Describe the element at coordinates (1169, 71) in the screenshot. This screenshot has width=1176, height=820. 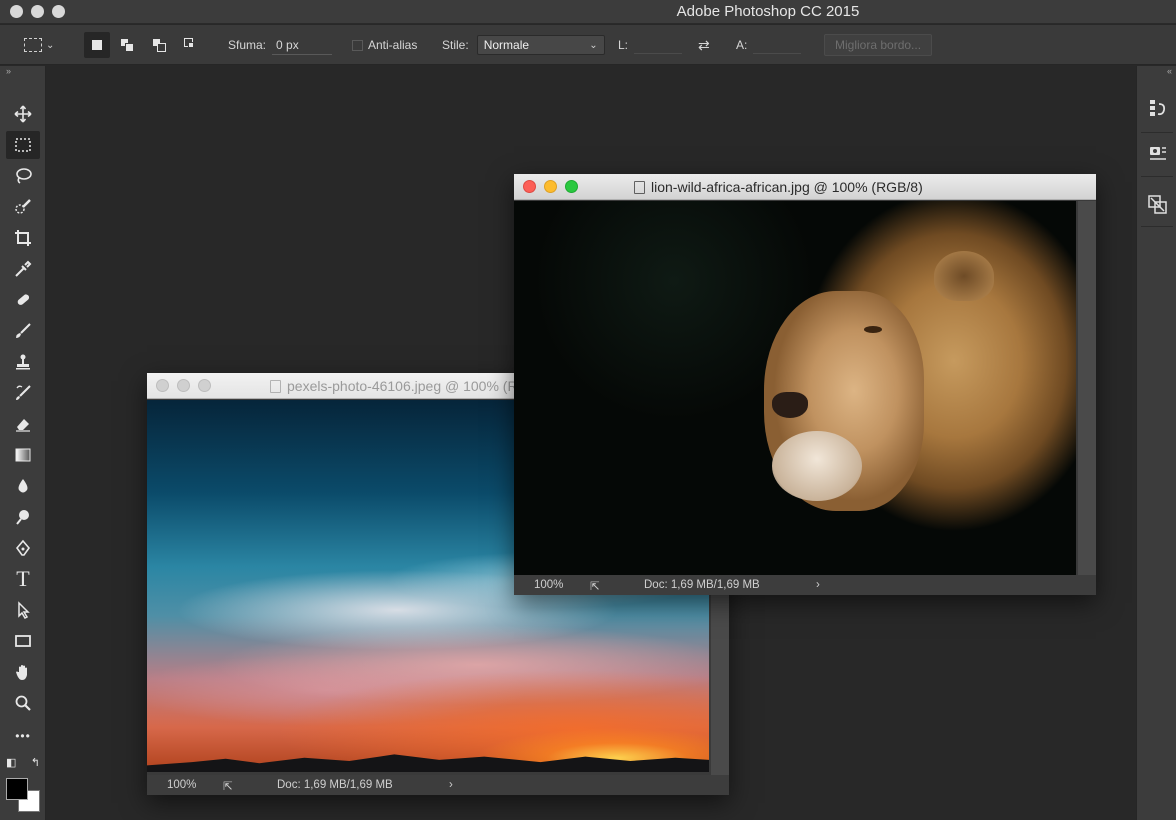
I see `expand-panels-icon: «` at that location.